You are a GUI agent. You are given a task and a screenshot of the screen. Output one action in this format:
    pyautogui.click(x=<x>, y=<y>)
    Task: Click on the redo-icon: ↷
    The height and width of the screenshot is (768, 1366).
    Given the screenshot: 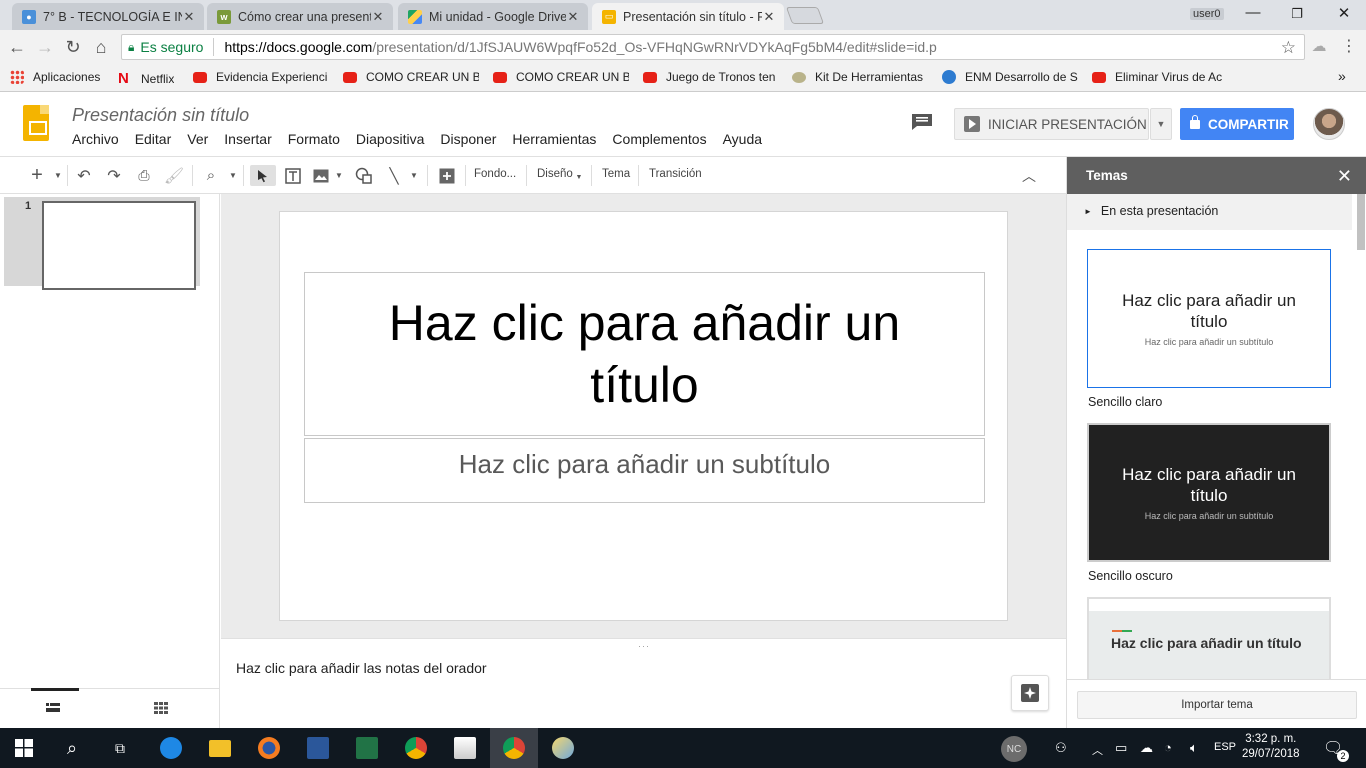 What is the action you would take?
    pyautogui.click(x=114, y=175)
    